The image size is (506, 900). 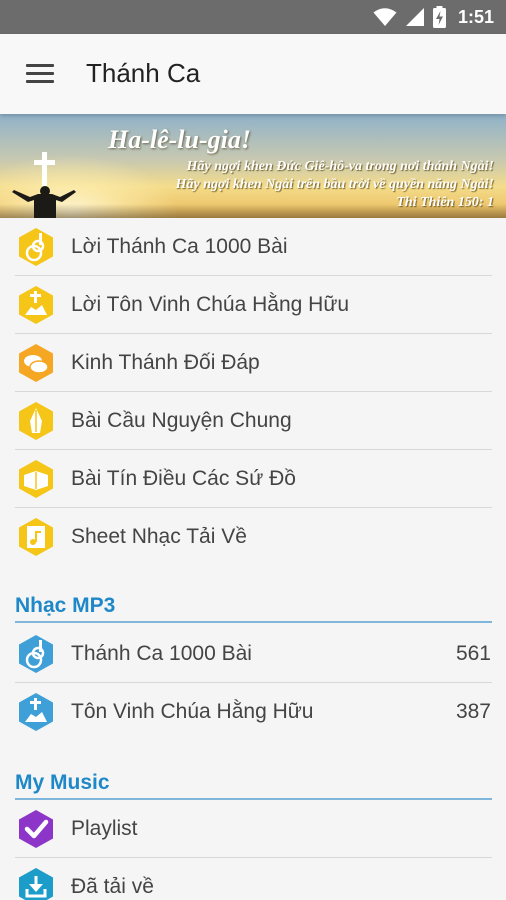 What do you see at coordinates (143, 73) in the screenshot?
I see `page-title: Thánh Ca` at bounding box center [143, 73].